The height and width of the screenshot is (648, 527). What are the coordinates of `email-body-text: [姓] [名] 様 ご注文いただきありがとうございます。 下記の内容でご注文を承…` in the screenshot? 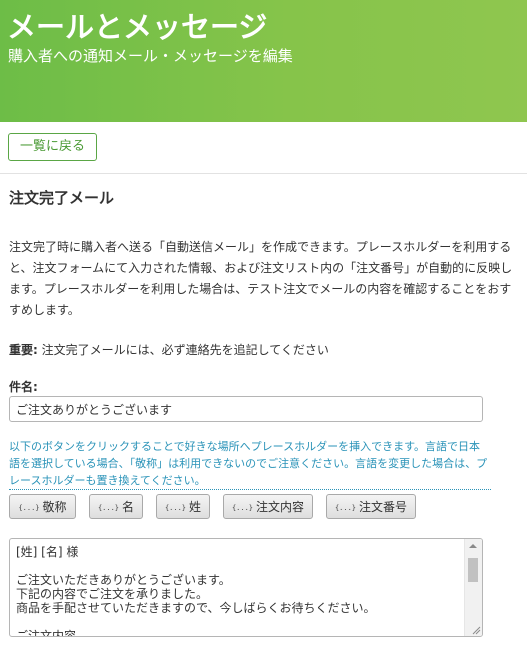 It's located at (238, 590).